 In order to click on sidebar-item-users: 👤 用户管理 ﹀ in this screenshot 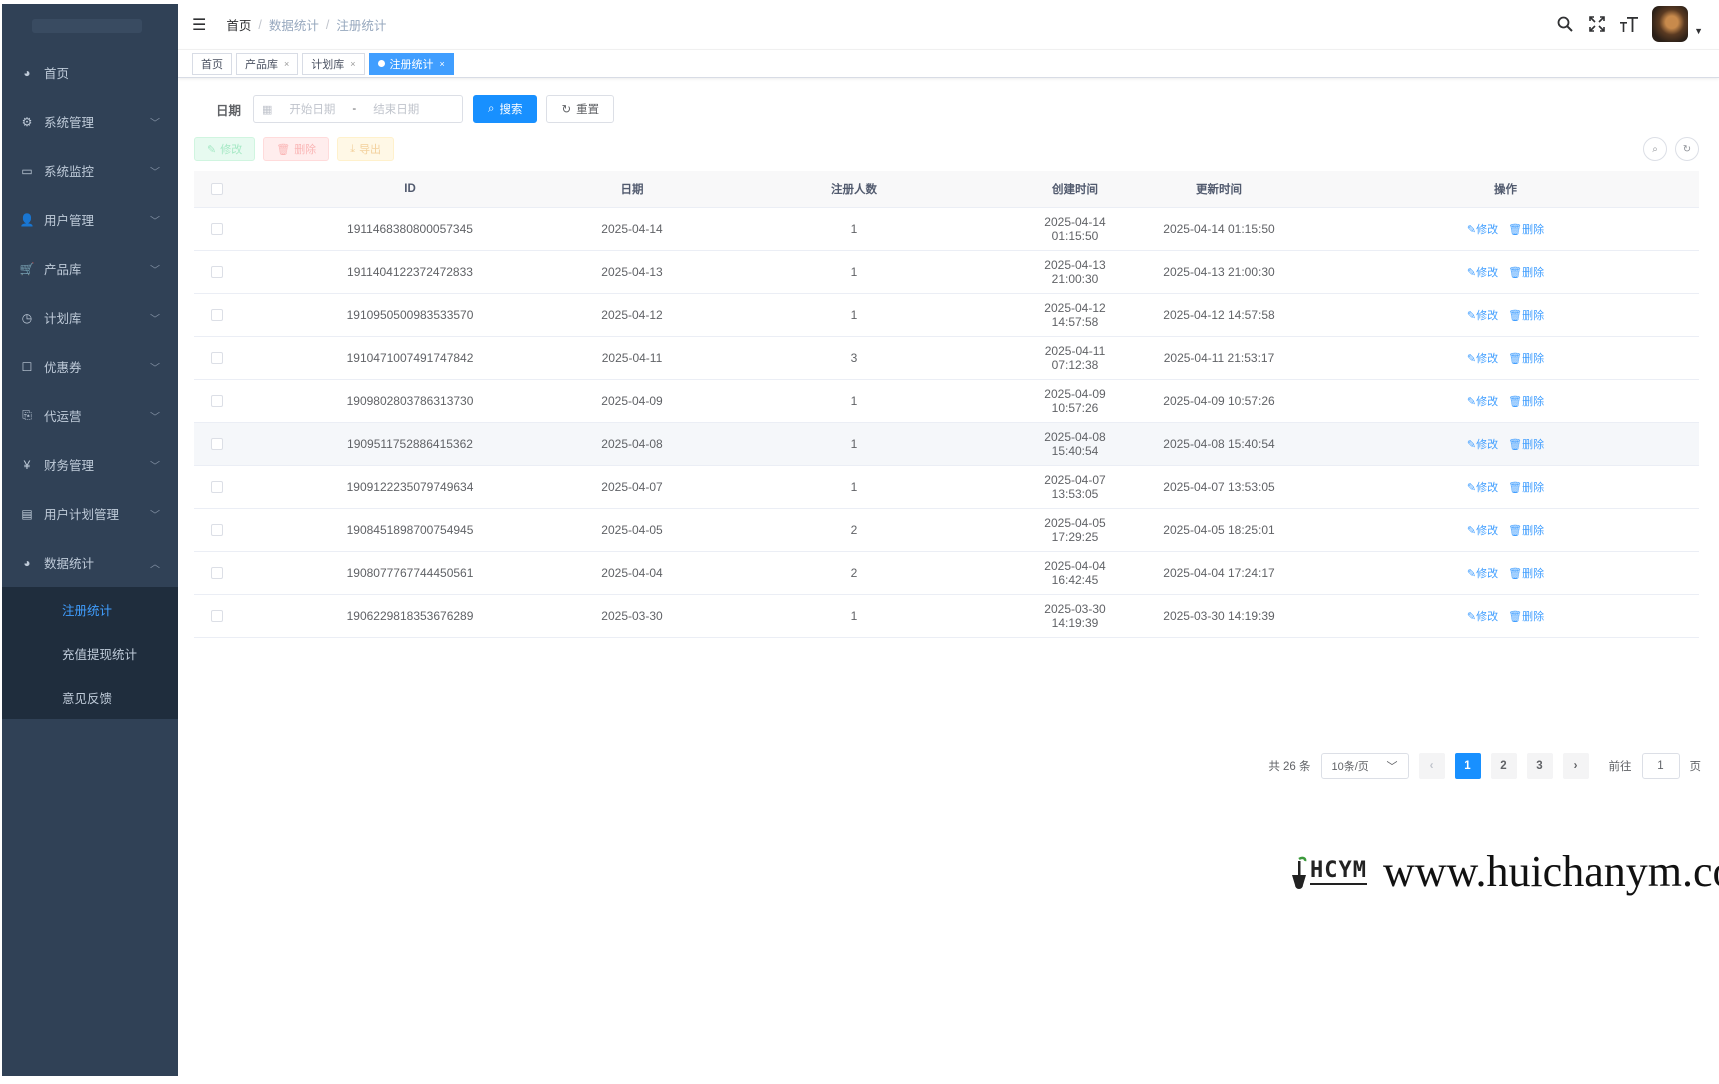, I will do `click(90, 219)`.